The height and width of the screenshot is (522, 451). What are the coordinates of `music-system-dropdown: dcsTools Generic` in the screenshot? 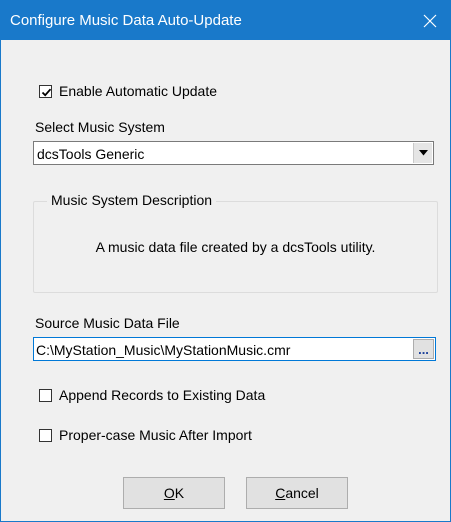 It's located at (233, 153).